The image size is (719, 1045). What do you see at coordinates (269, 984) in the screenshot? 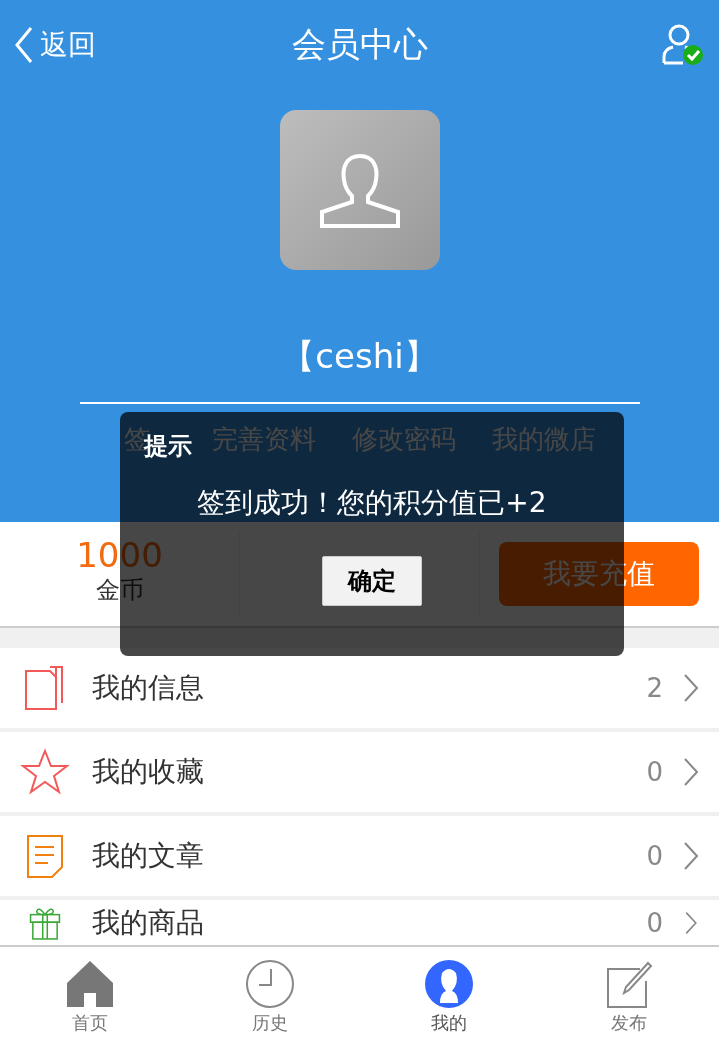
I see `clock-icon` at bounding box center [269, 984].